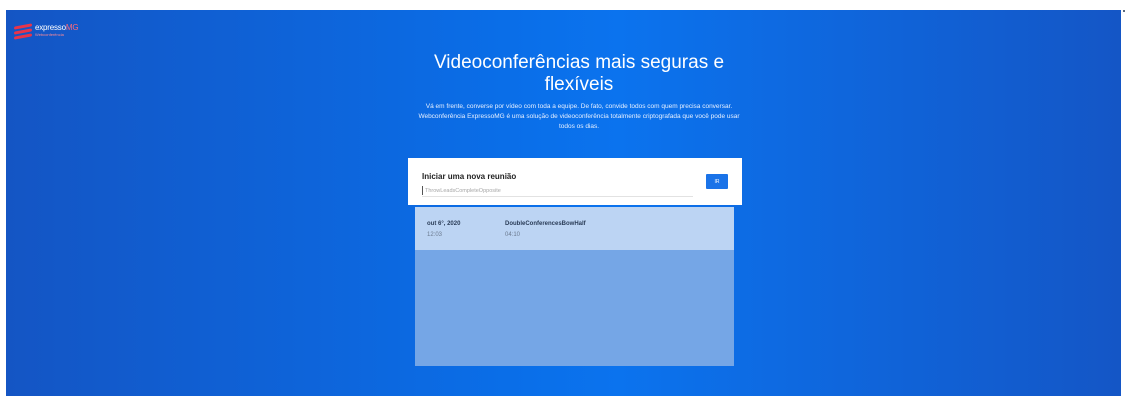  What do you see at coordinates (50, 27) in the screenshot?
I see `logo-name: expresso` at bounding box center [50, 27].